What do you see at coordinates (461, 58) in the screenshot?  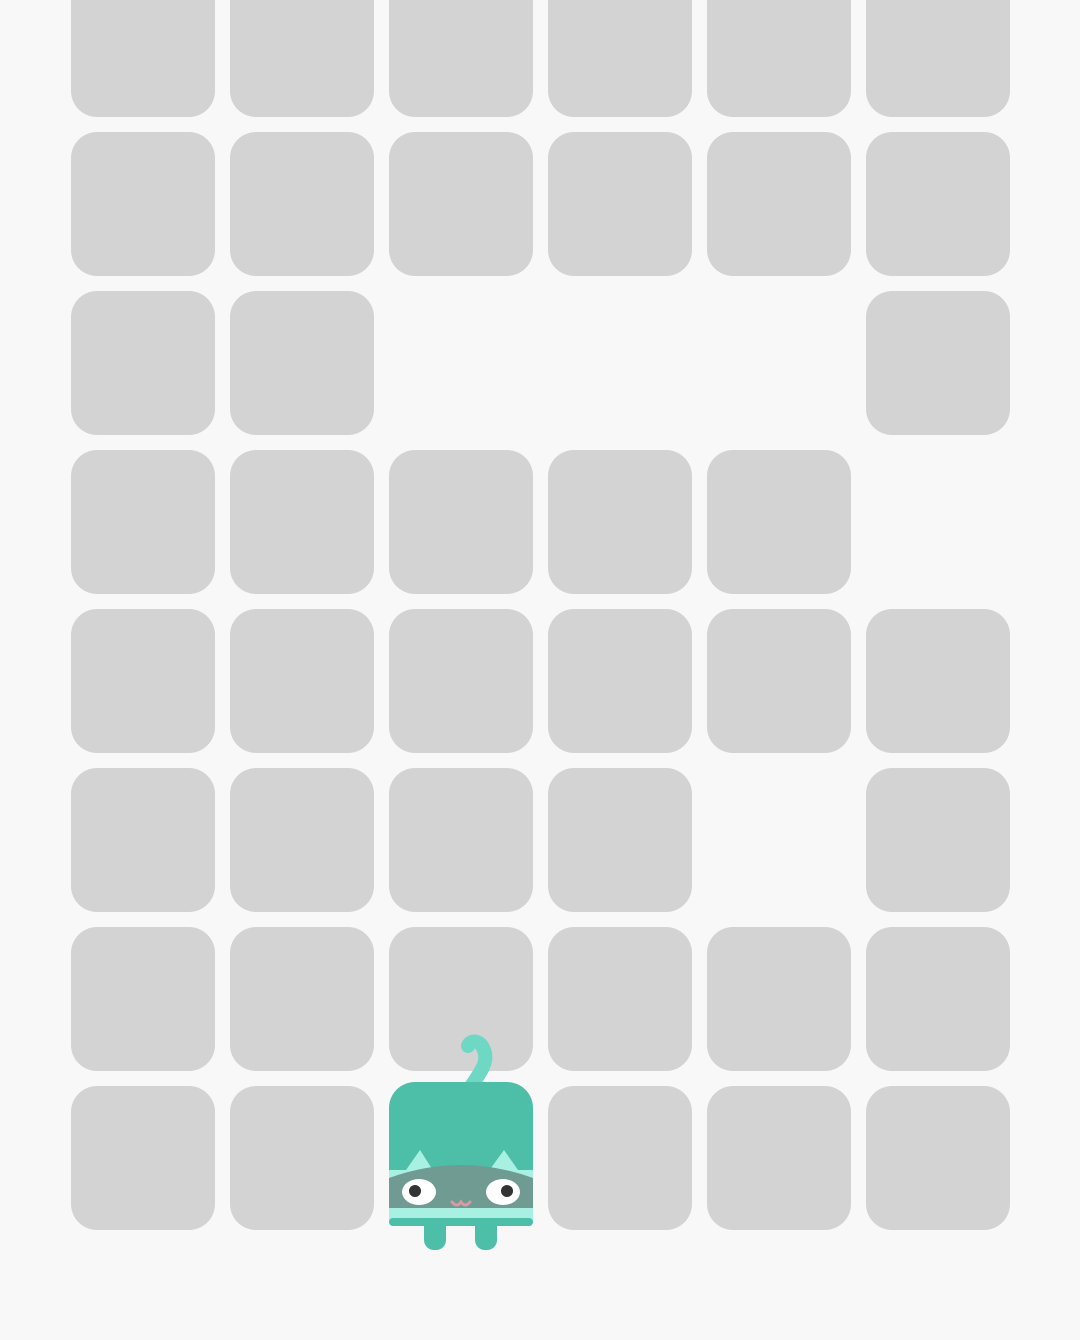 I see `tile-r0-c2` at bounding box center [461, 58].